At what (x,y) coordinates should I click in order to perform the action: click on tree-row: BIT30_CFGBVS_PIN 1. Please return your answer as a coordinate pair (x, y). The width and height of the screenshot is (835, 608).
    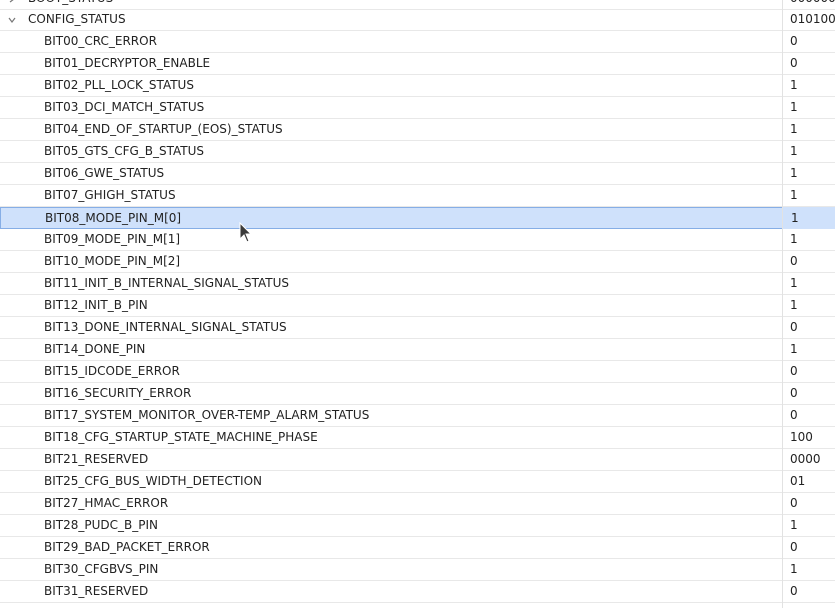
    Looking at the image, I should click on (417, 570).